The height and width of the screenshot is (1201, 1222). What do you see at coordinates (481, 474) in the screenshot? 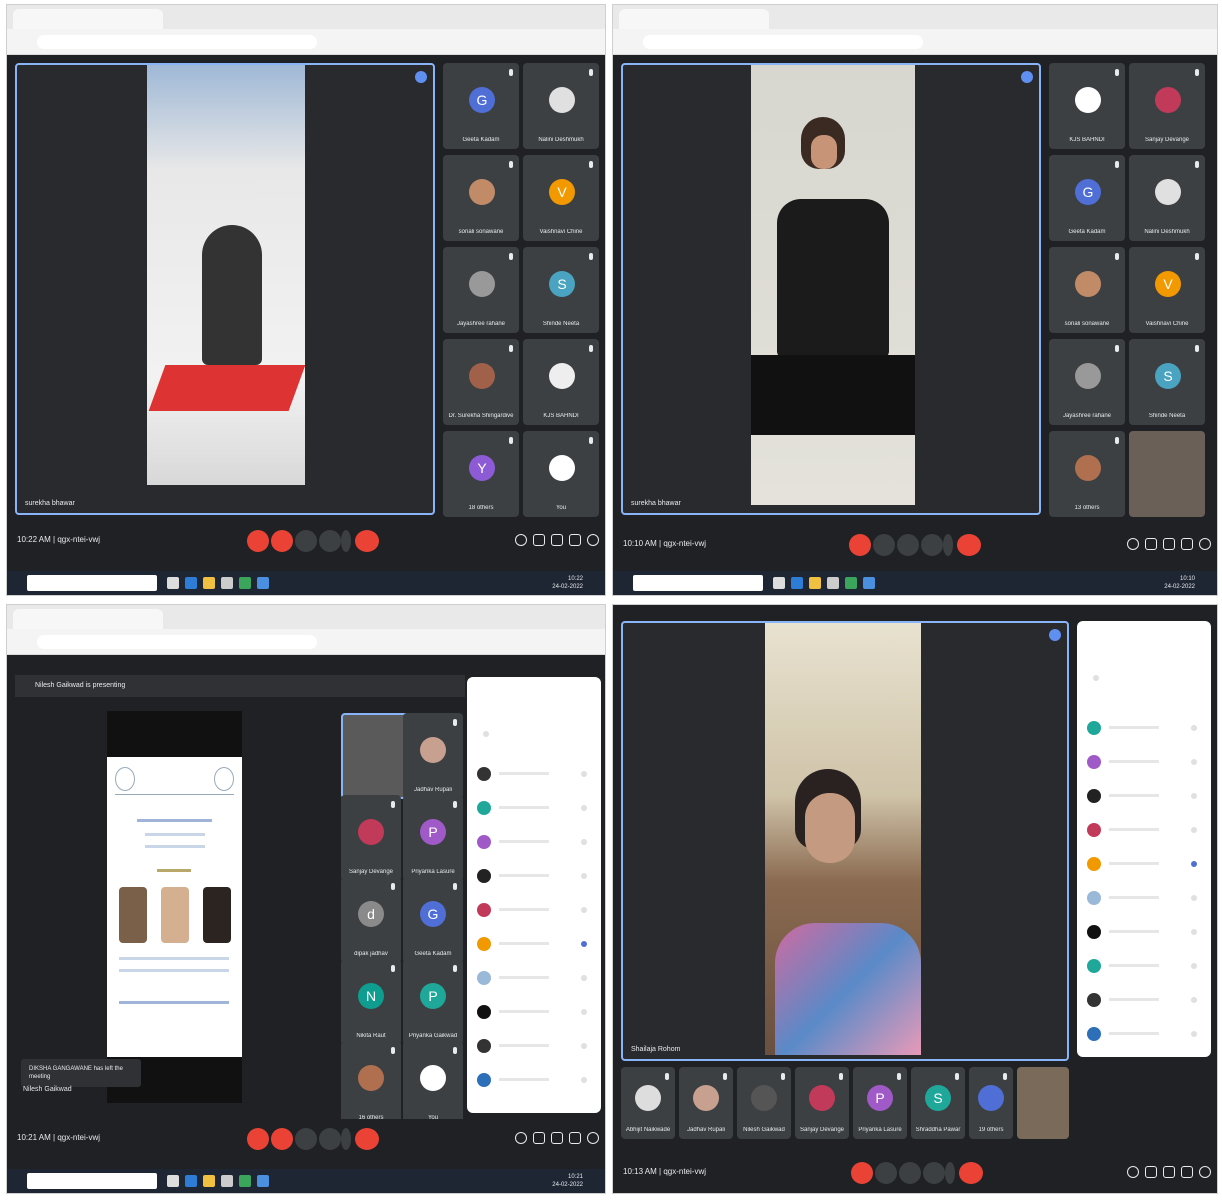
I see `participant-tile: Y 18 others` at bounding box center [481, 474].